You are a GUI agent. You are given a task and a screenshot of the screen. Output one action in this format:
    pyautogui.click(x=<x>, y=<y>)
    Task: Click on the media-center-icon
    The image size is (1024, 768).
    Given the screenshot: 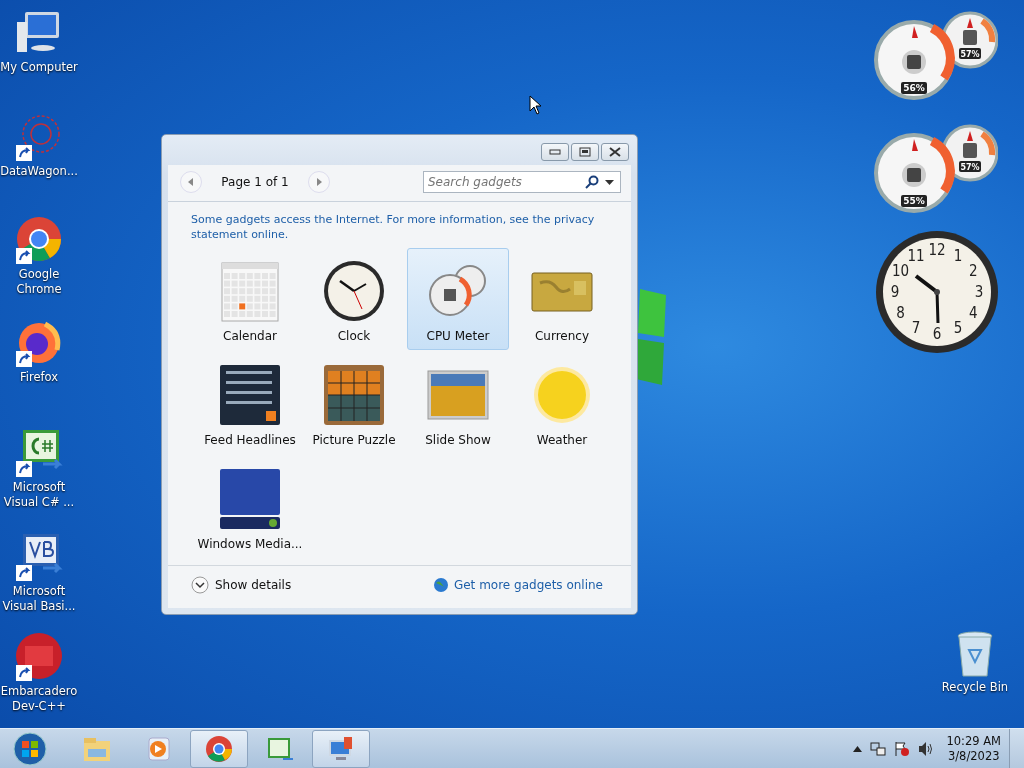 What is the action you would take?
    pyautogui.click(x=250, y=499)
    